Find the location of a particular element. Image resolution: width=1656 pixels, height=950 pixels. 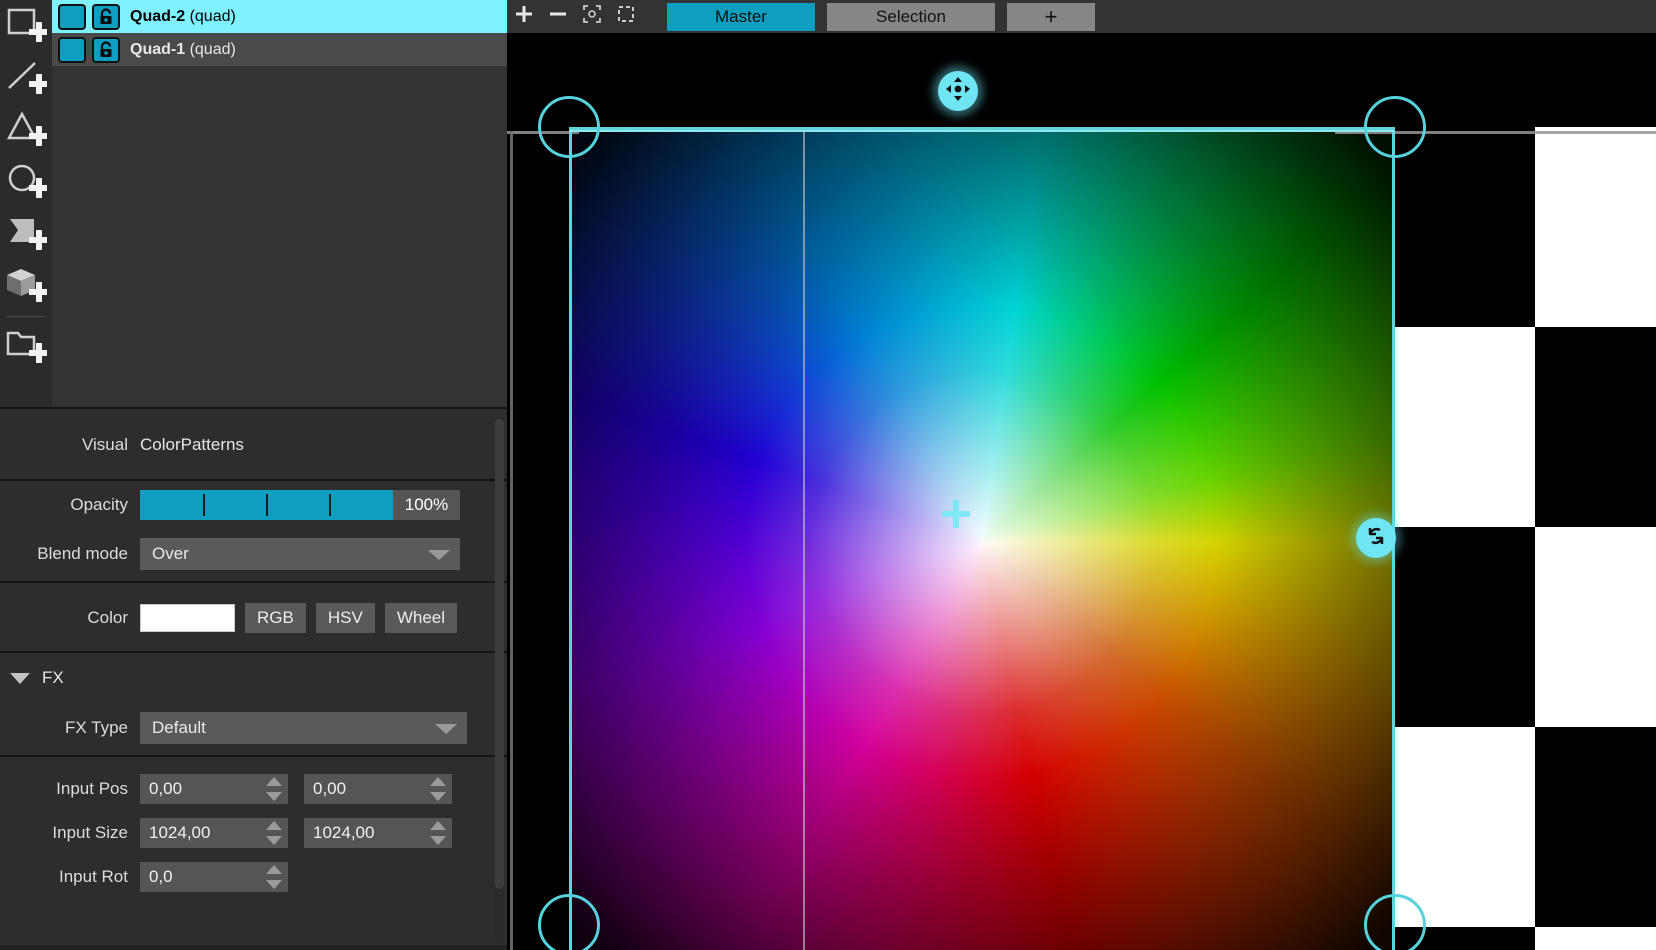

viewport-toolbar: Master Selection + is located at coordinates (1081, 16).